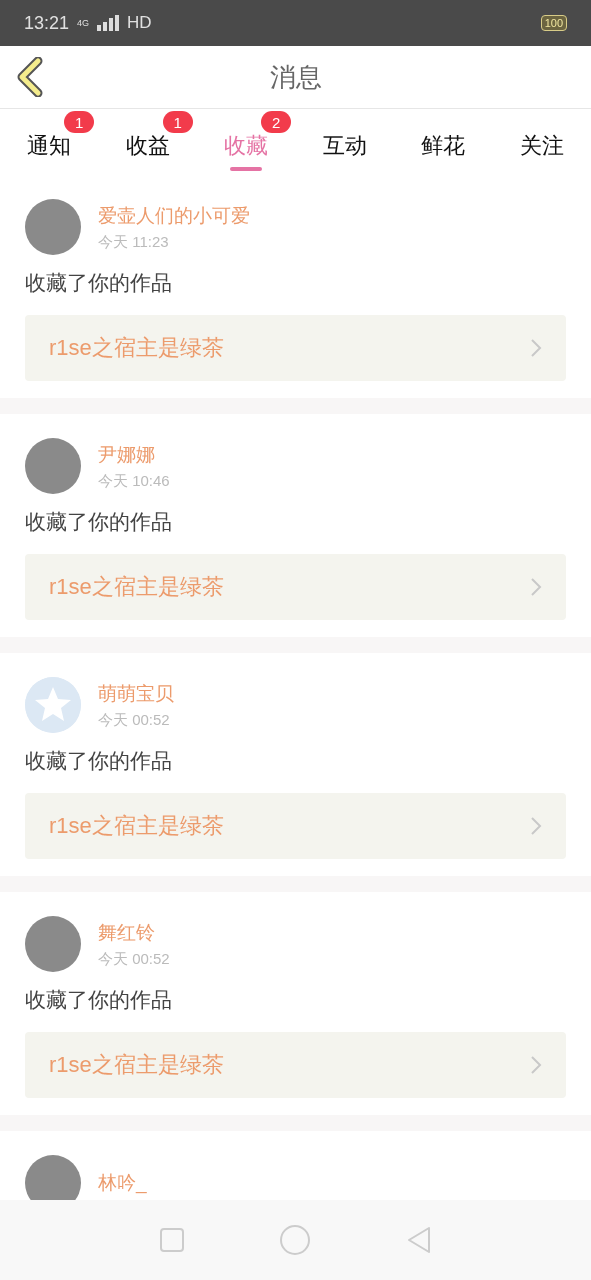  What do you see at coordinates (122, 1183) in the screenshot?
I see `user-name: 林吟_` at bounding box center [122, 1183].